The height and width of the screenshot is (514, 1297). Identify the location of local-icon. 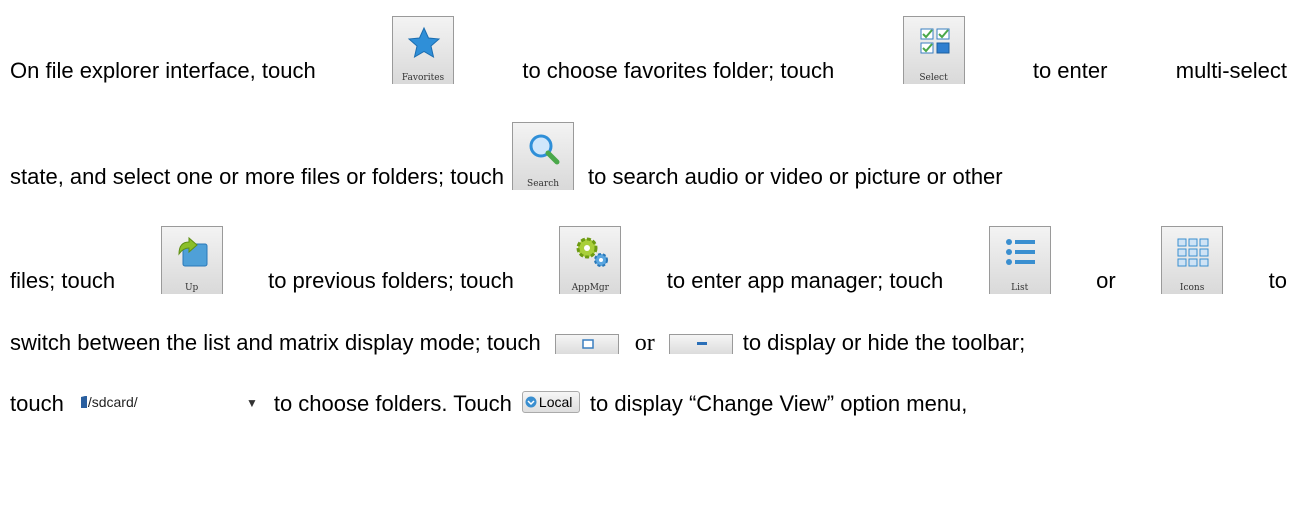
(531, 402).